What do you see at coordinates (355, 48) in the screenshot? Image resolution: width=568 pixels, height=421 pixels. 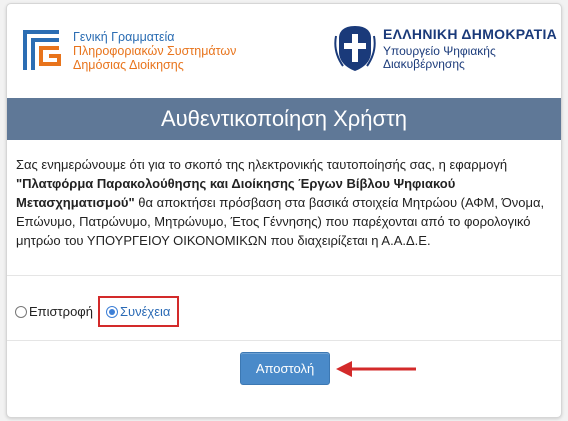 I see `greek-coat-of-arms-icon` at bounding box center [355, 48].